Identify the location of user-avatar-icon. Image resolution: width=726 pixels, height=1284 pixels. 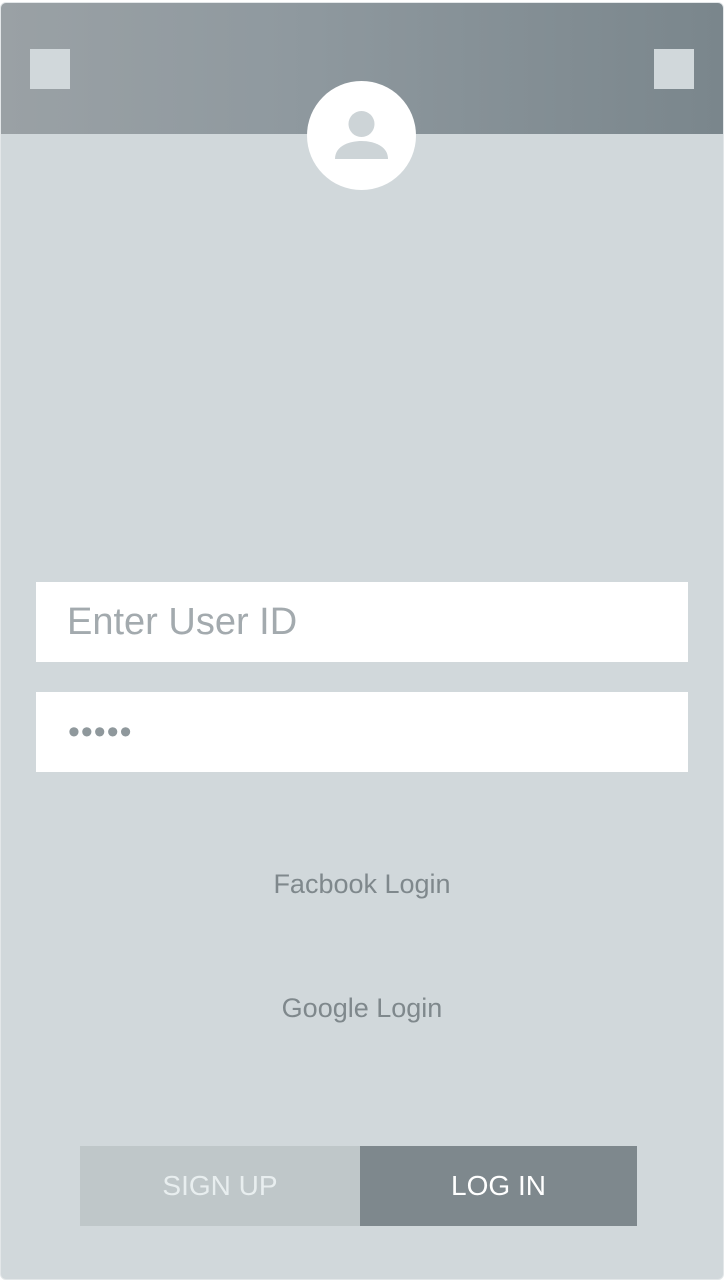
(361, 135).